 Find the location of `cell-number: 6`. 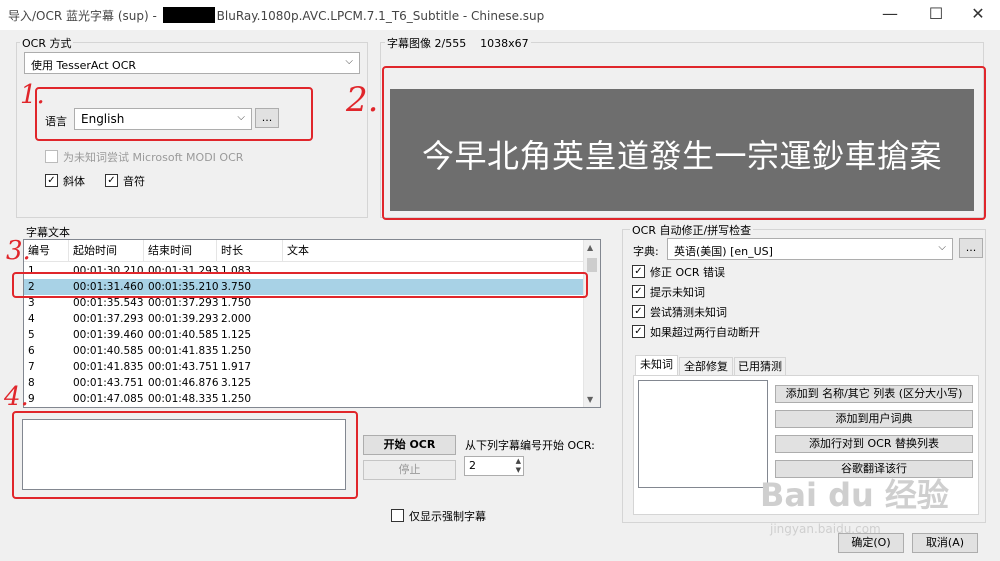

cell-number: 6 is located at coordinates (31, 351).